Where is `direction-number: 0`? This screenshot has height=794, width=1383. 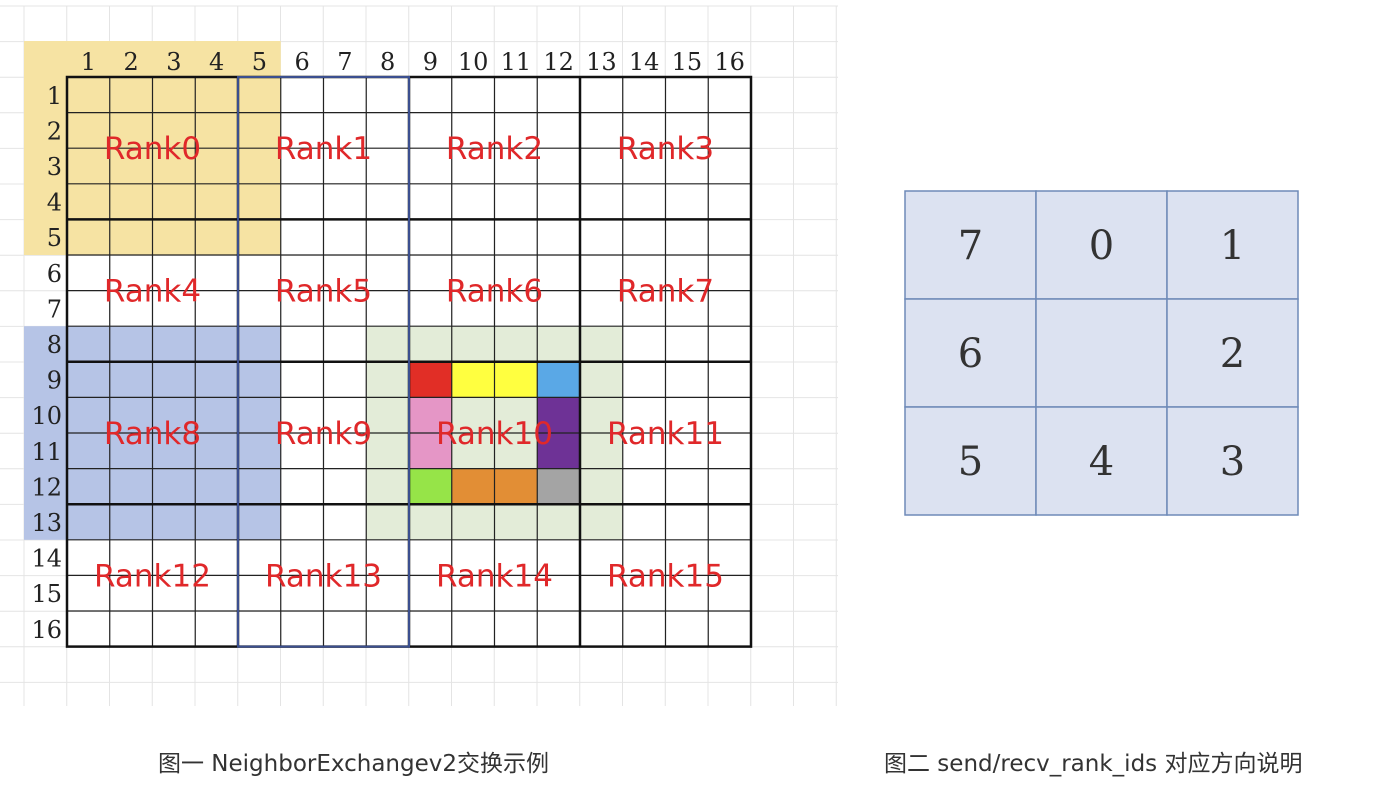 direction-number: 0 is located at coordinates (1101, 246).